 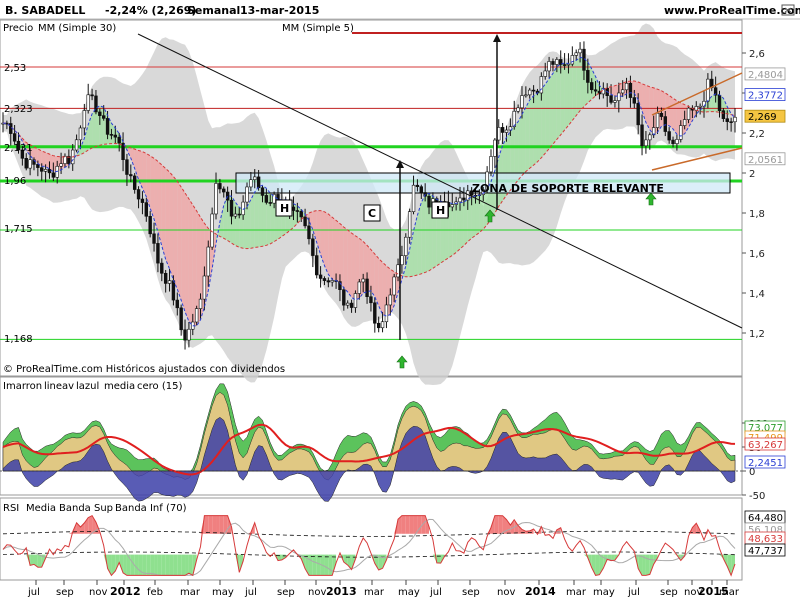 I want to click on x-tick-label: 2014, so click(x=540, y=591).